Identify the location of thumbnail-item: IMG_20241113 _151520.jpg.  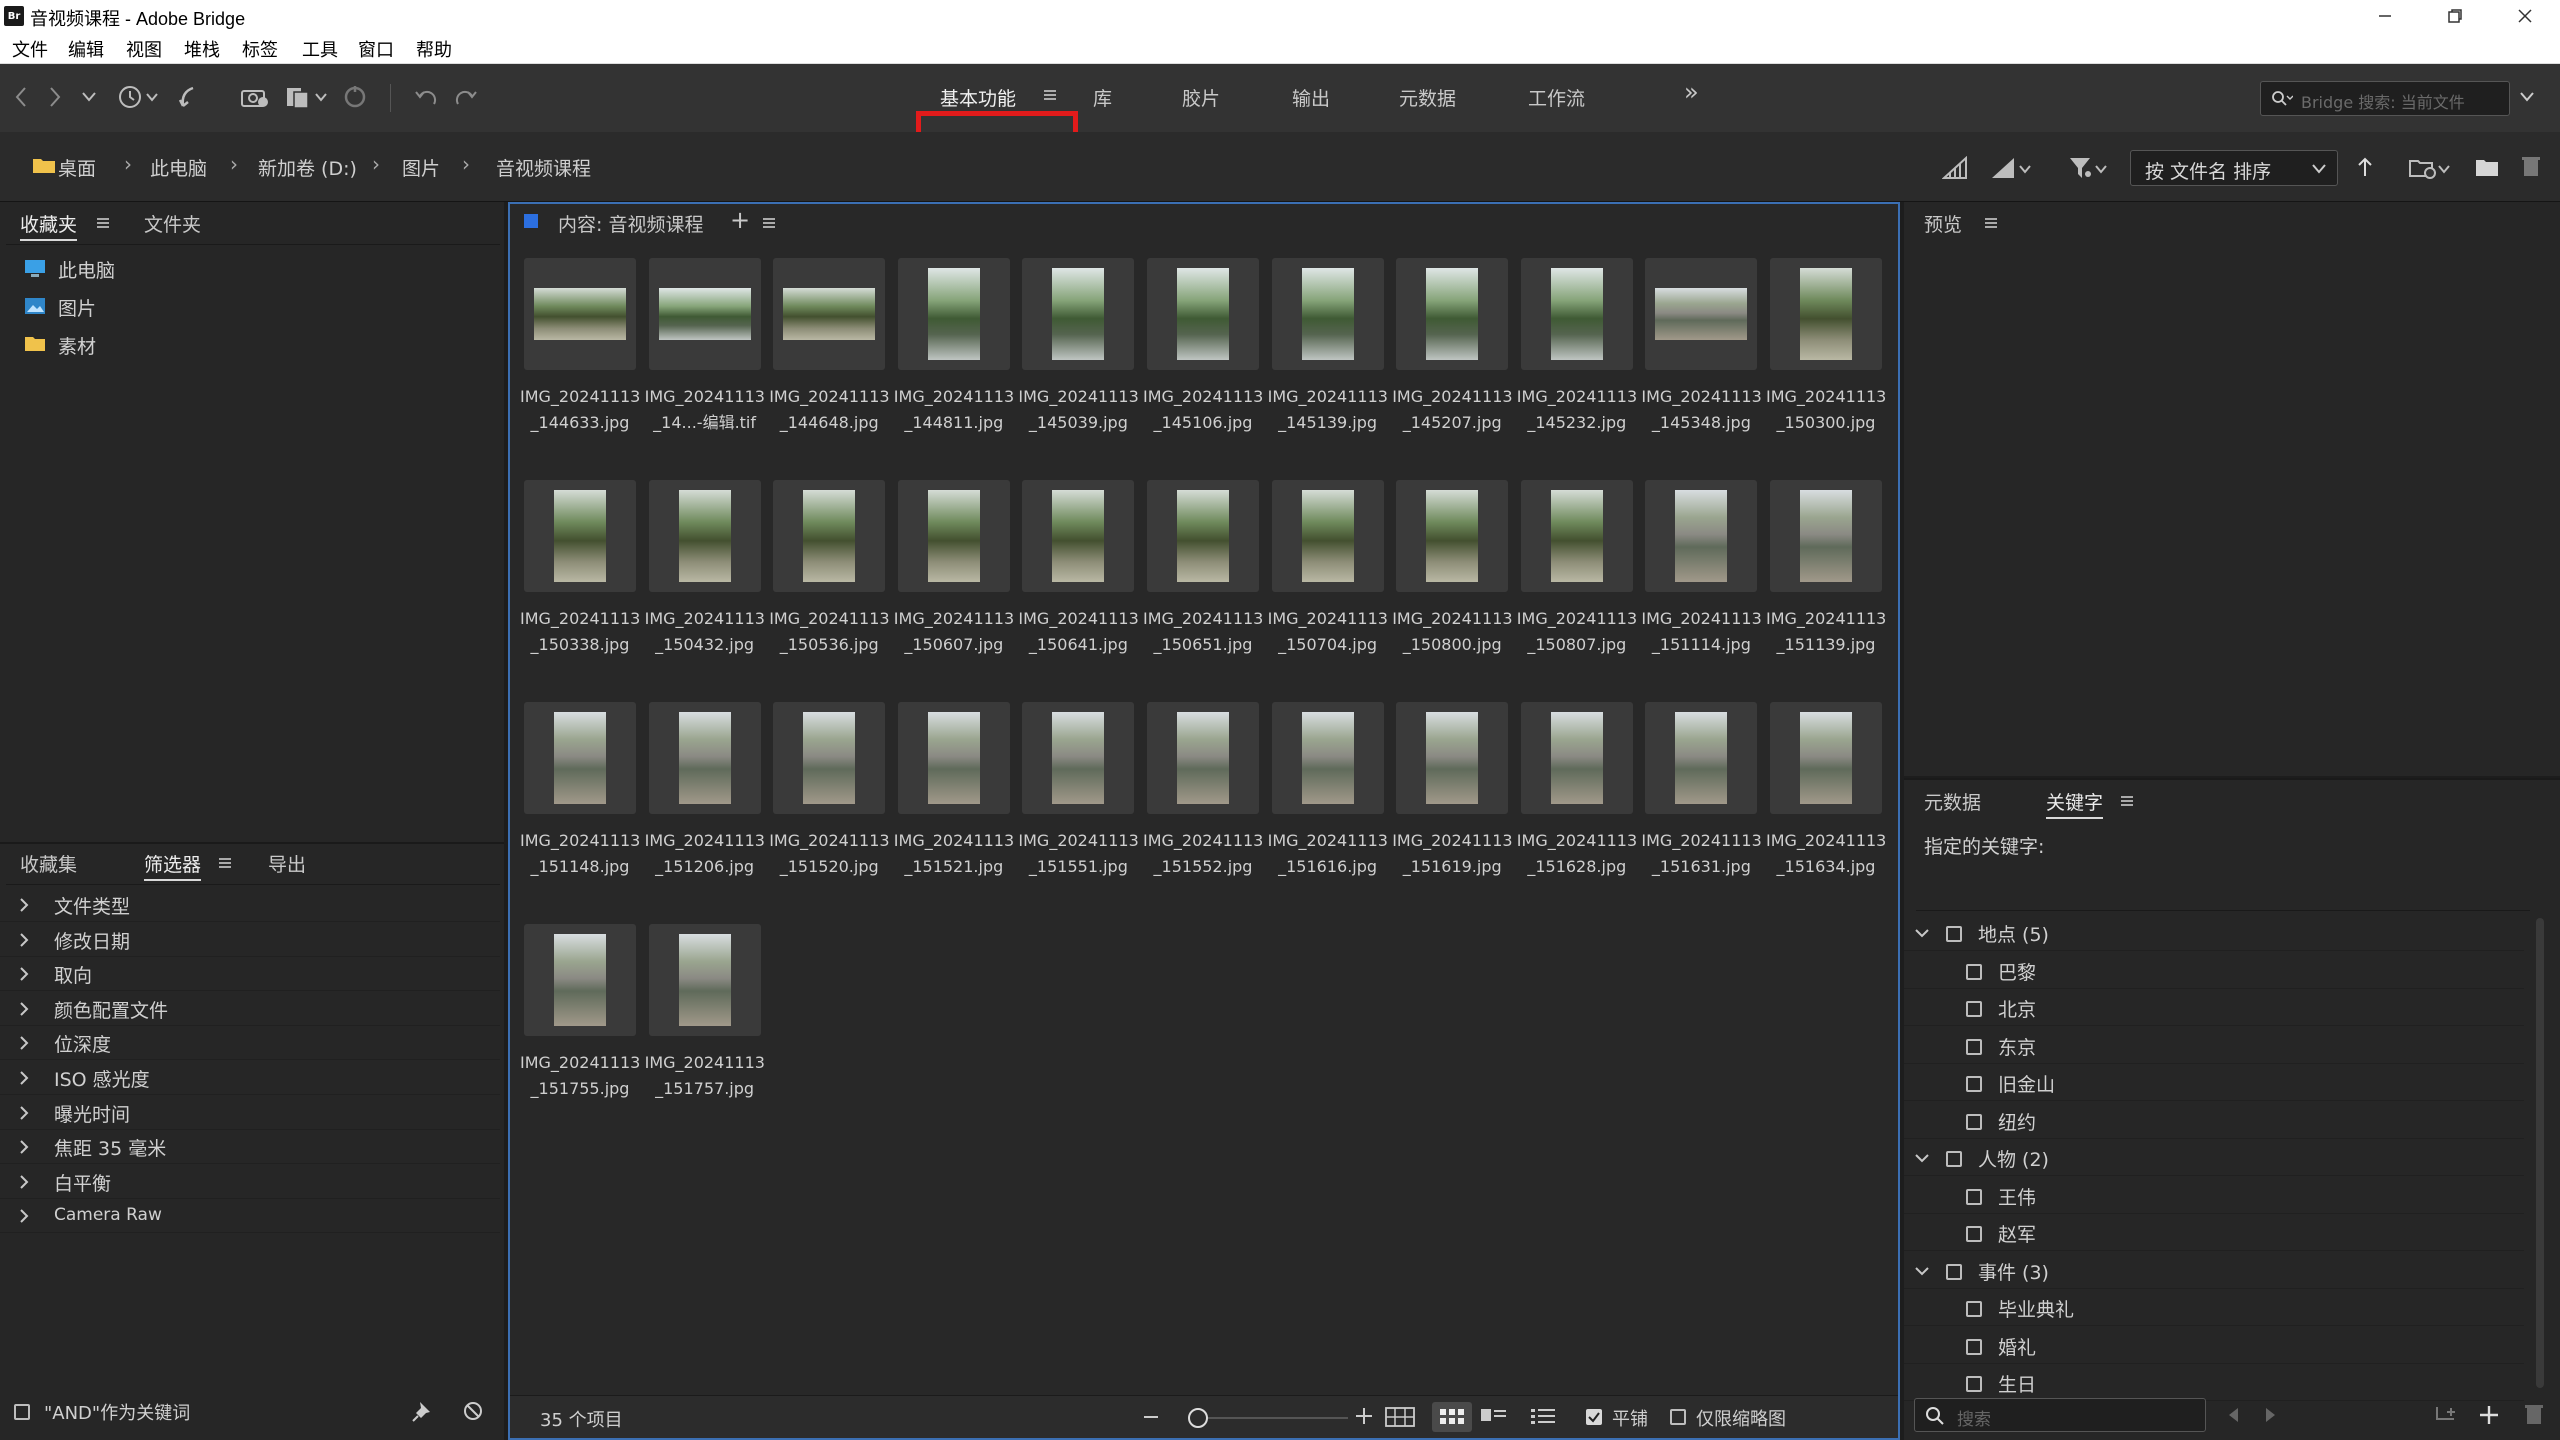
(831, 802).